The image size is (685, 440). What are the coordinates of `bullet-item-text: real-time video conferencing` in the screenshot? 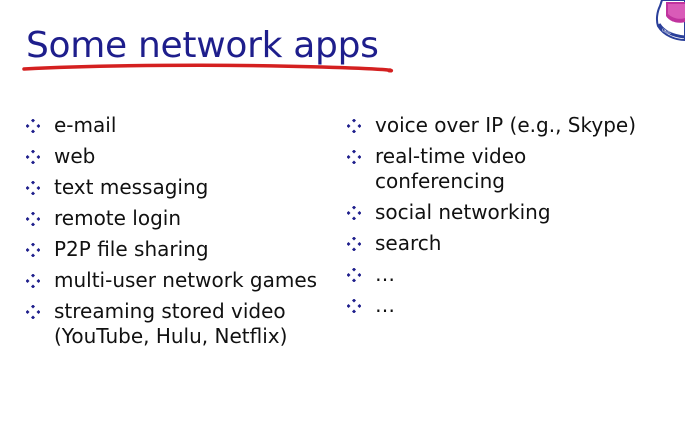 It's located at (450, 169).